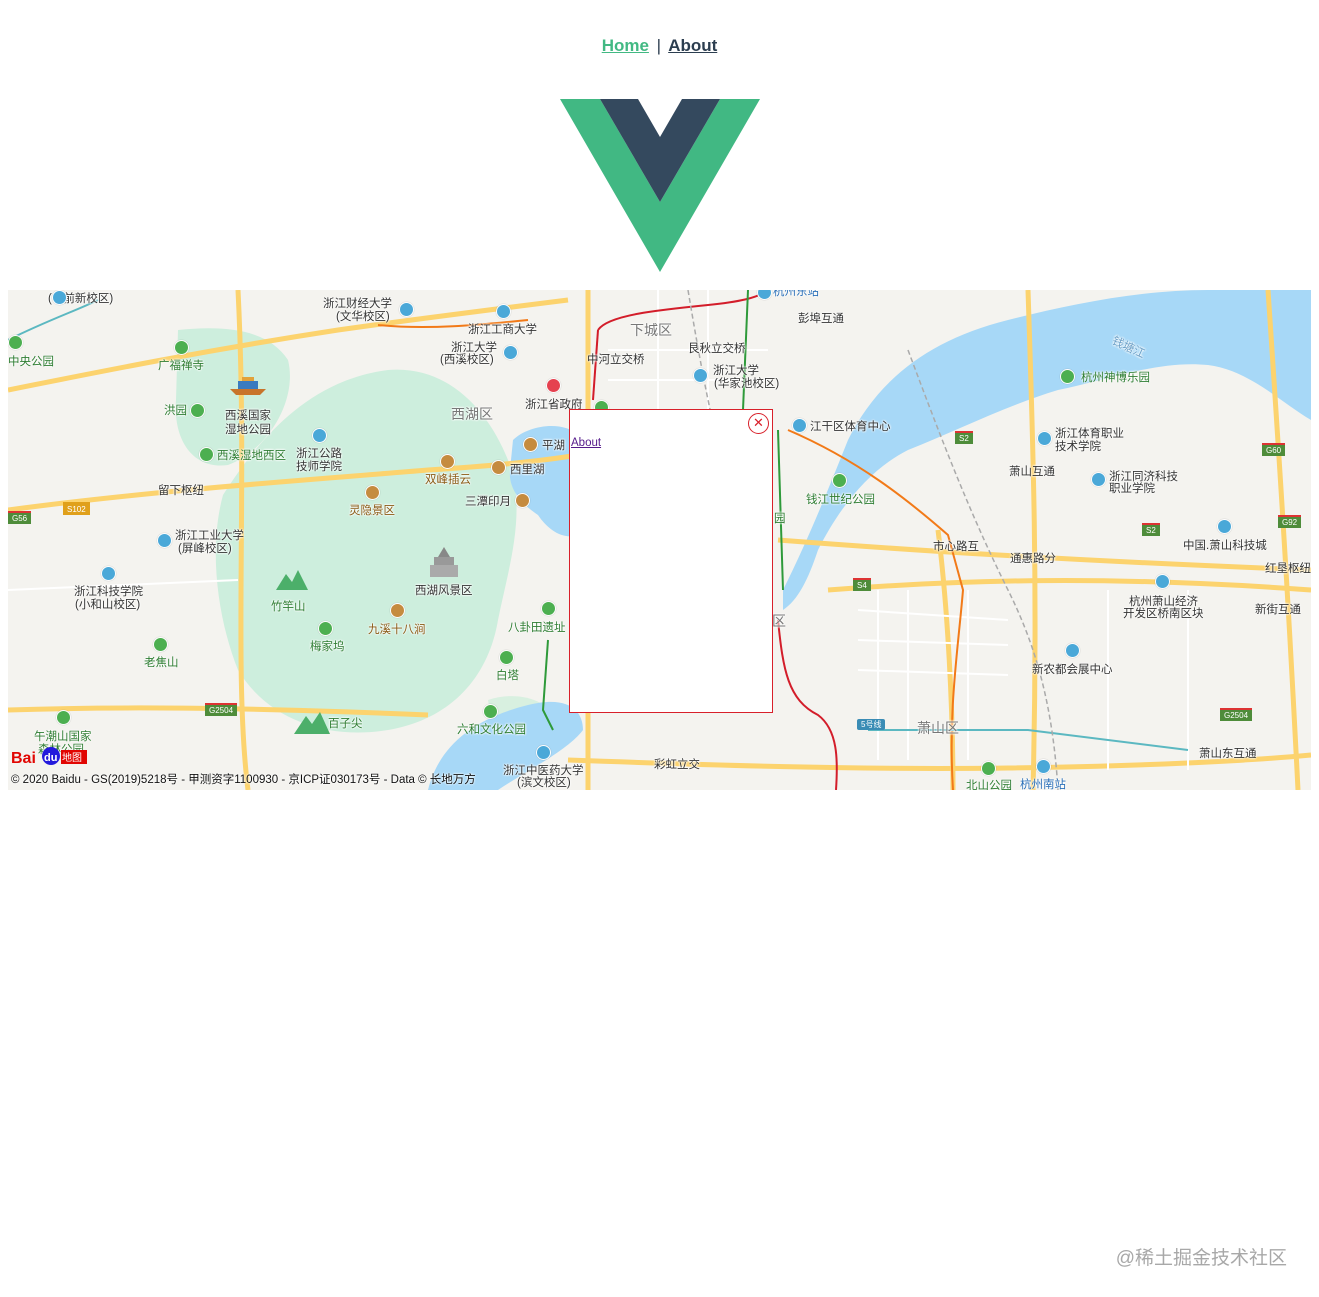 The width and height of the screenshot is (1319, 1297). I want to click on nav: Home | About, so click(659, 46).